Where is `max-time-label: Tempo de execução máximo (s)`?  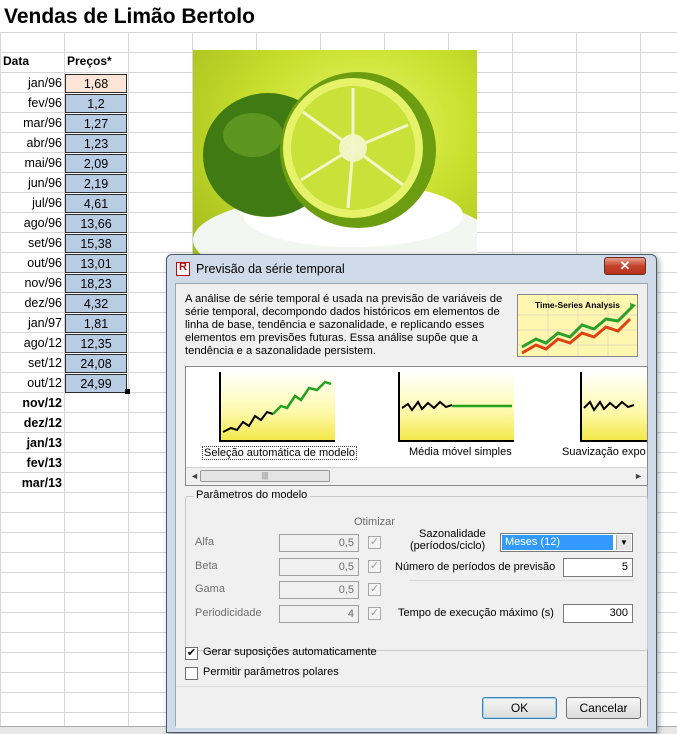 max-time-label: Tempo de execução máximo (s) is located at coordinates (476, 613).